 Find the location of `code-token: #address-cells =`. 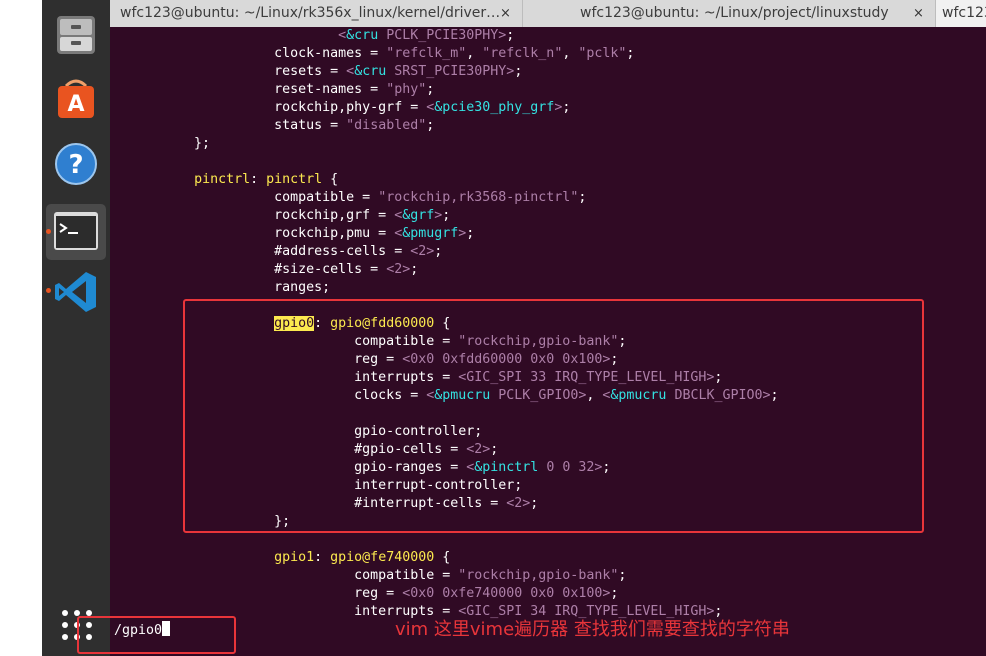

code-token: #address-cells = is located at coordinates (262, 251).